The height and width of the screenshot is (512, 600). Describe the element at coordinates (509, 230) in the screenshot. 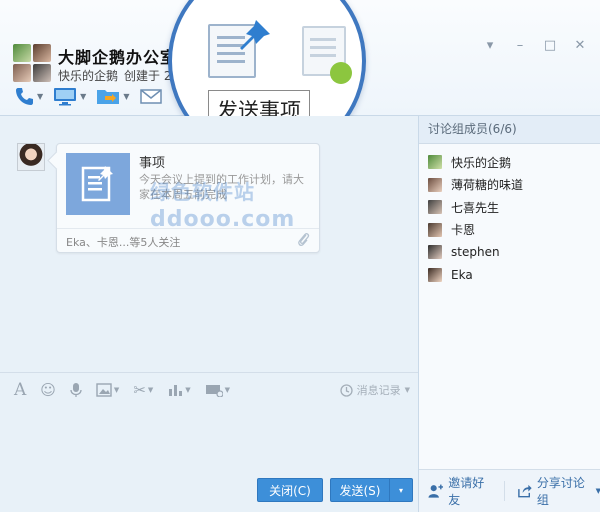

I see `list-item: 卡恩` at that location.